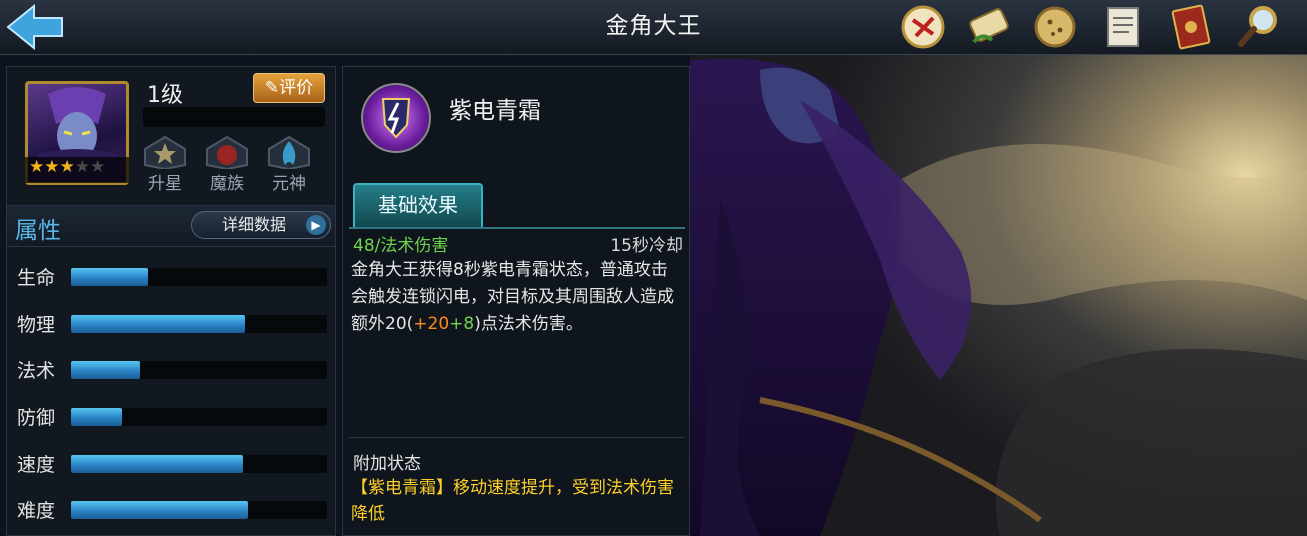  What do you see at coordinates (517, 228) in the screenshot?
I see `tab-divider` at bounding box center [517, 228].